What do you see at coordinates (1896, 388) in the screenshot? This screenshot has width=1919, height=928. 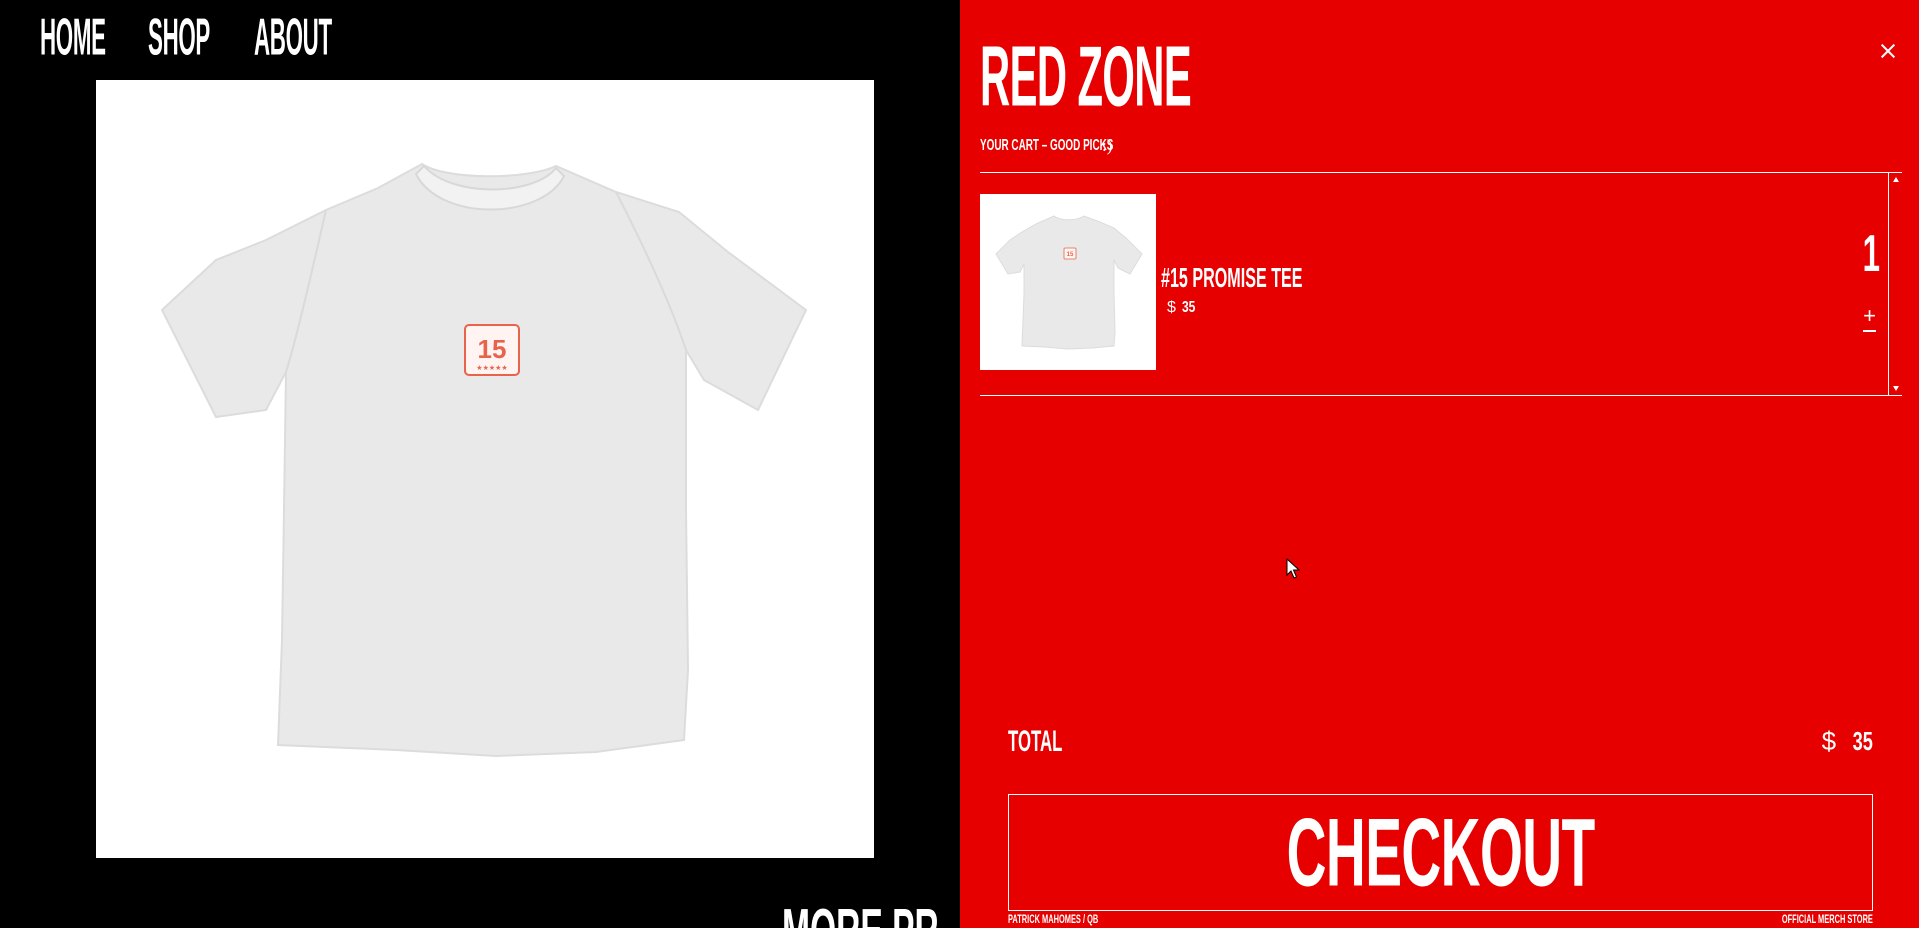 I see `scroll-down-icon` at bounding box center [1896, 388].